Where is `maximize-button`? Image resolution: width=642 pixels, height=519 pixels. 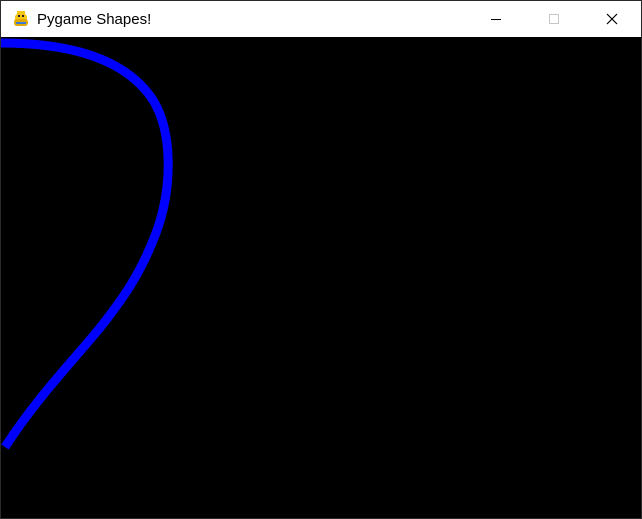 maximize-button is located at coordinates (554, 19).